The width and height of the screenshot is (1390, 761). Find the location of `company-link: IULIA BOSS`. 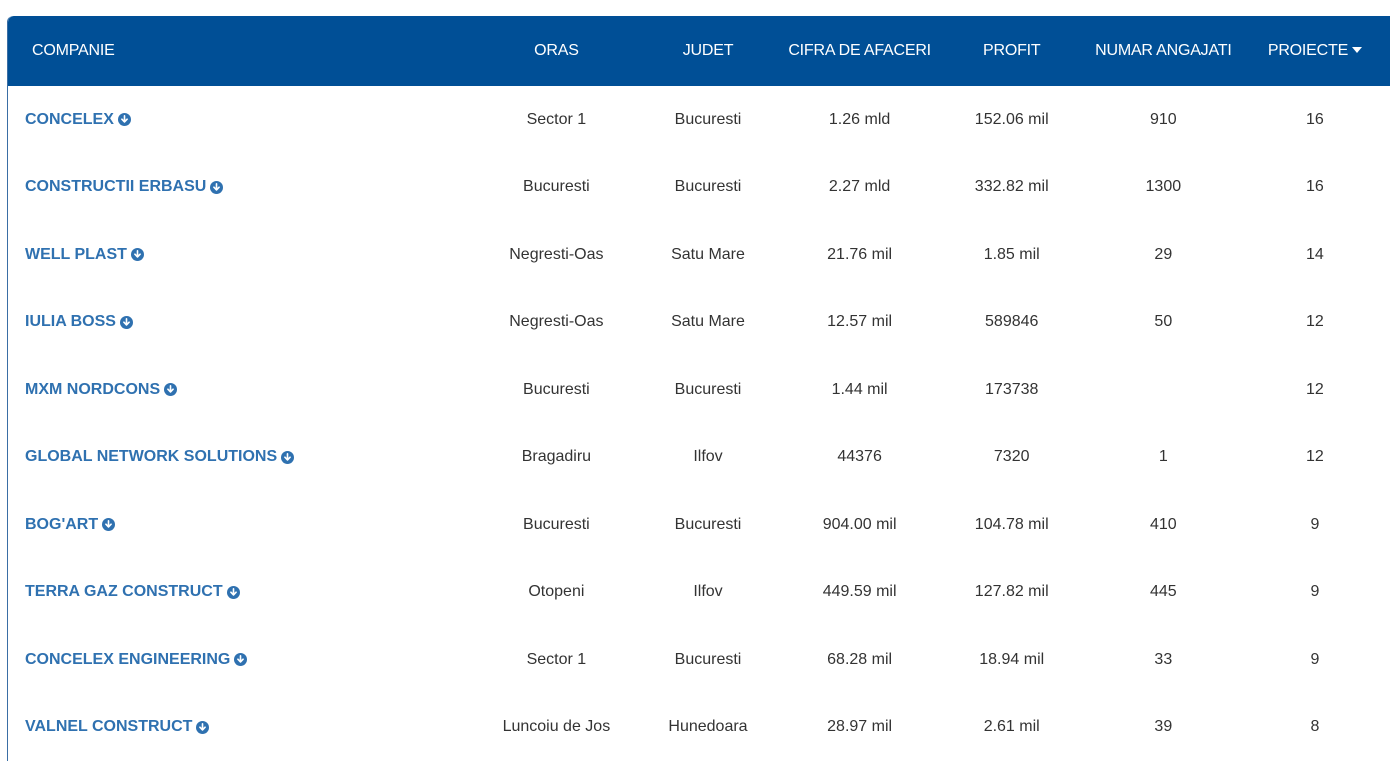

company-link: IULIA BOSS is located at coordinates (79, 322).